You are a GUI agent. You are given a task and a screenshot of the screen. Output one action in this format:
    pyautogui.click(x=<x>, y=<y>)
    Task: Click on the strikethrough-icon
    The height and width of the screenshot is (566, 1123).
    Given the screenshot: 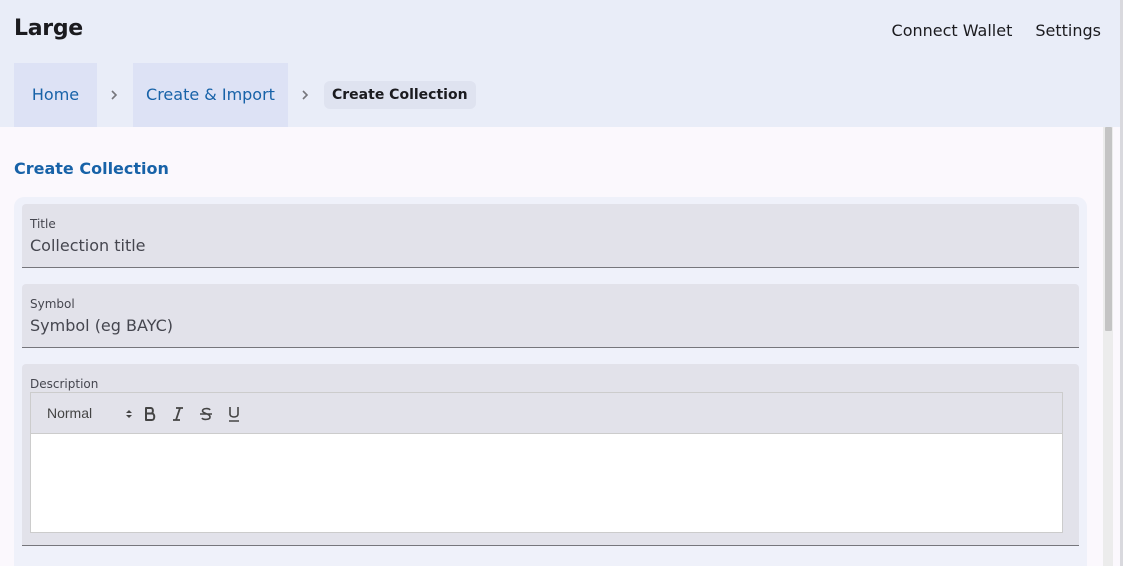 What is the action you would take?
    pyautogui.click(x=206, y=414)
    